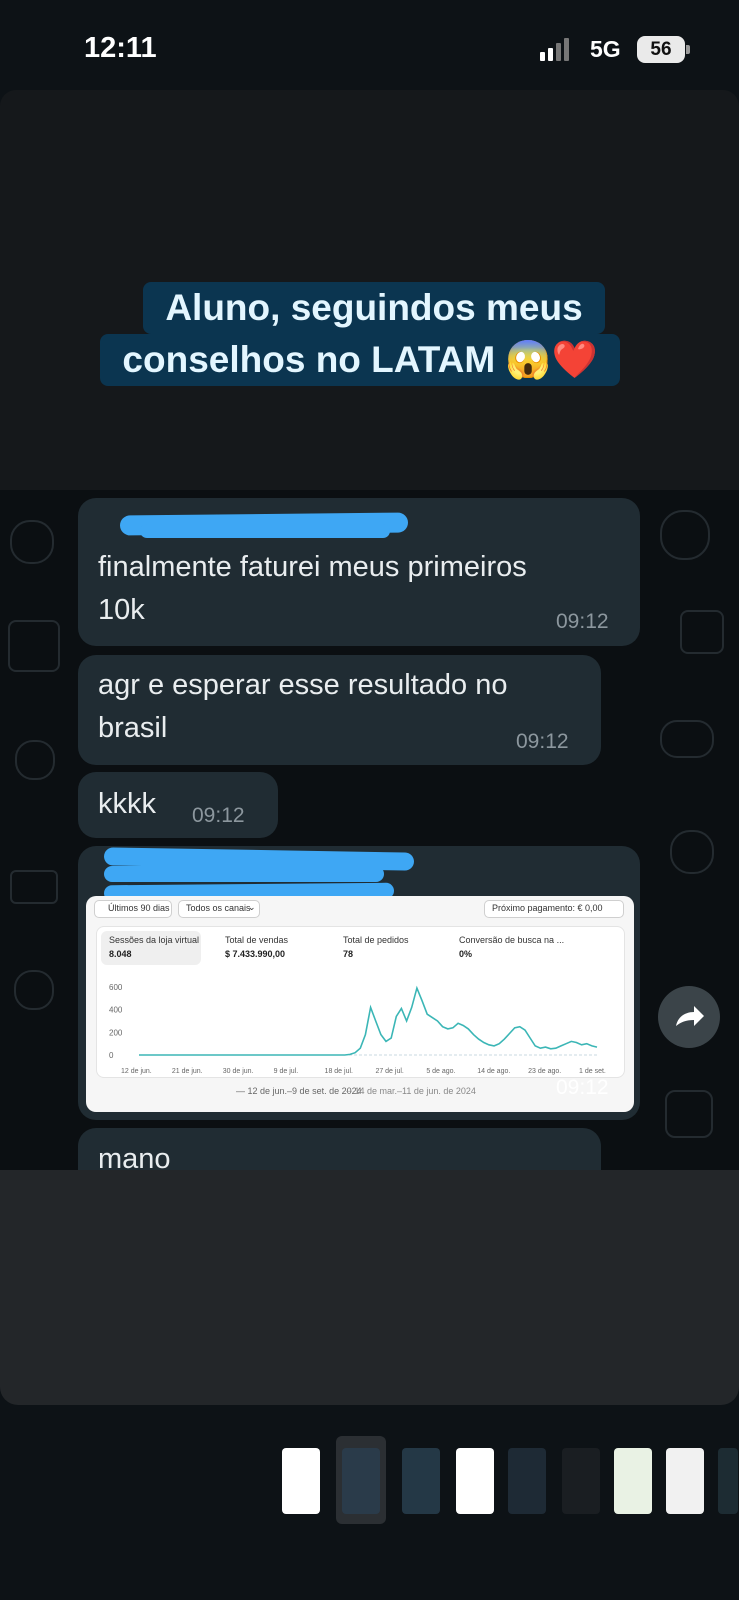 The width and height of the screenshot is (739, 1600). Describe the element at coordinates (411, 1091) in the screenshot. I see `legend-previous: -- 14 de mar.–11 de jun. de 2024` at that location.